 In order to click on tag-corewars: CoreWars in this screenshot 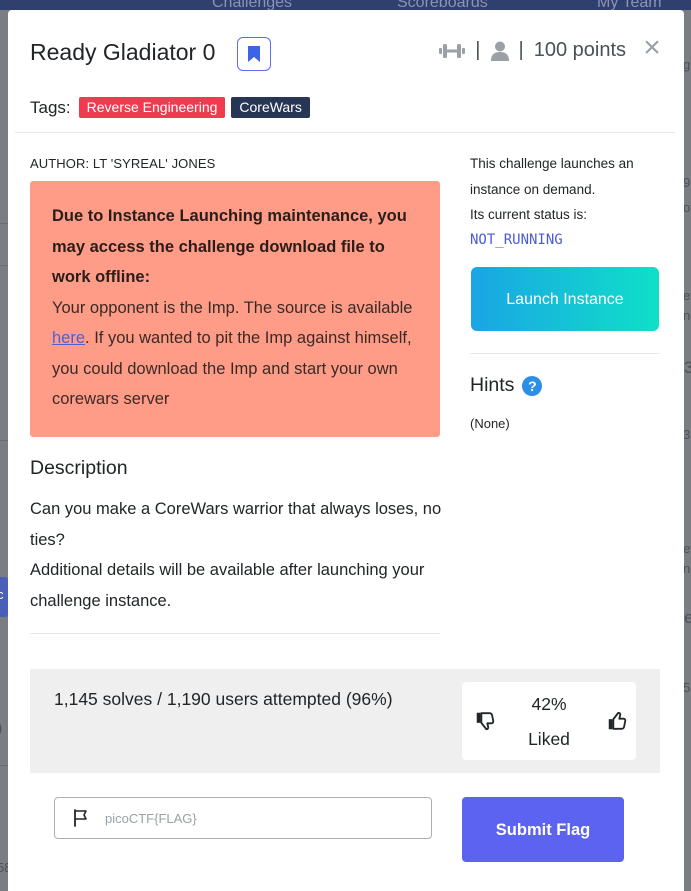, I will do `click(270, 107)`.